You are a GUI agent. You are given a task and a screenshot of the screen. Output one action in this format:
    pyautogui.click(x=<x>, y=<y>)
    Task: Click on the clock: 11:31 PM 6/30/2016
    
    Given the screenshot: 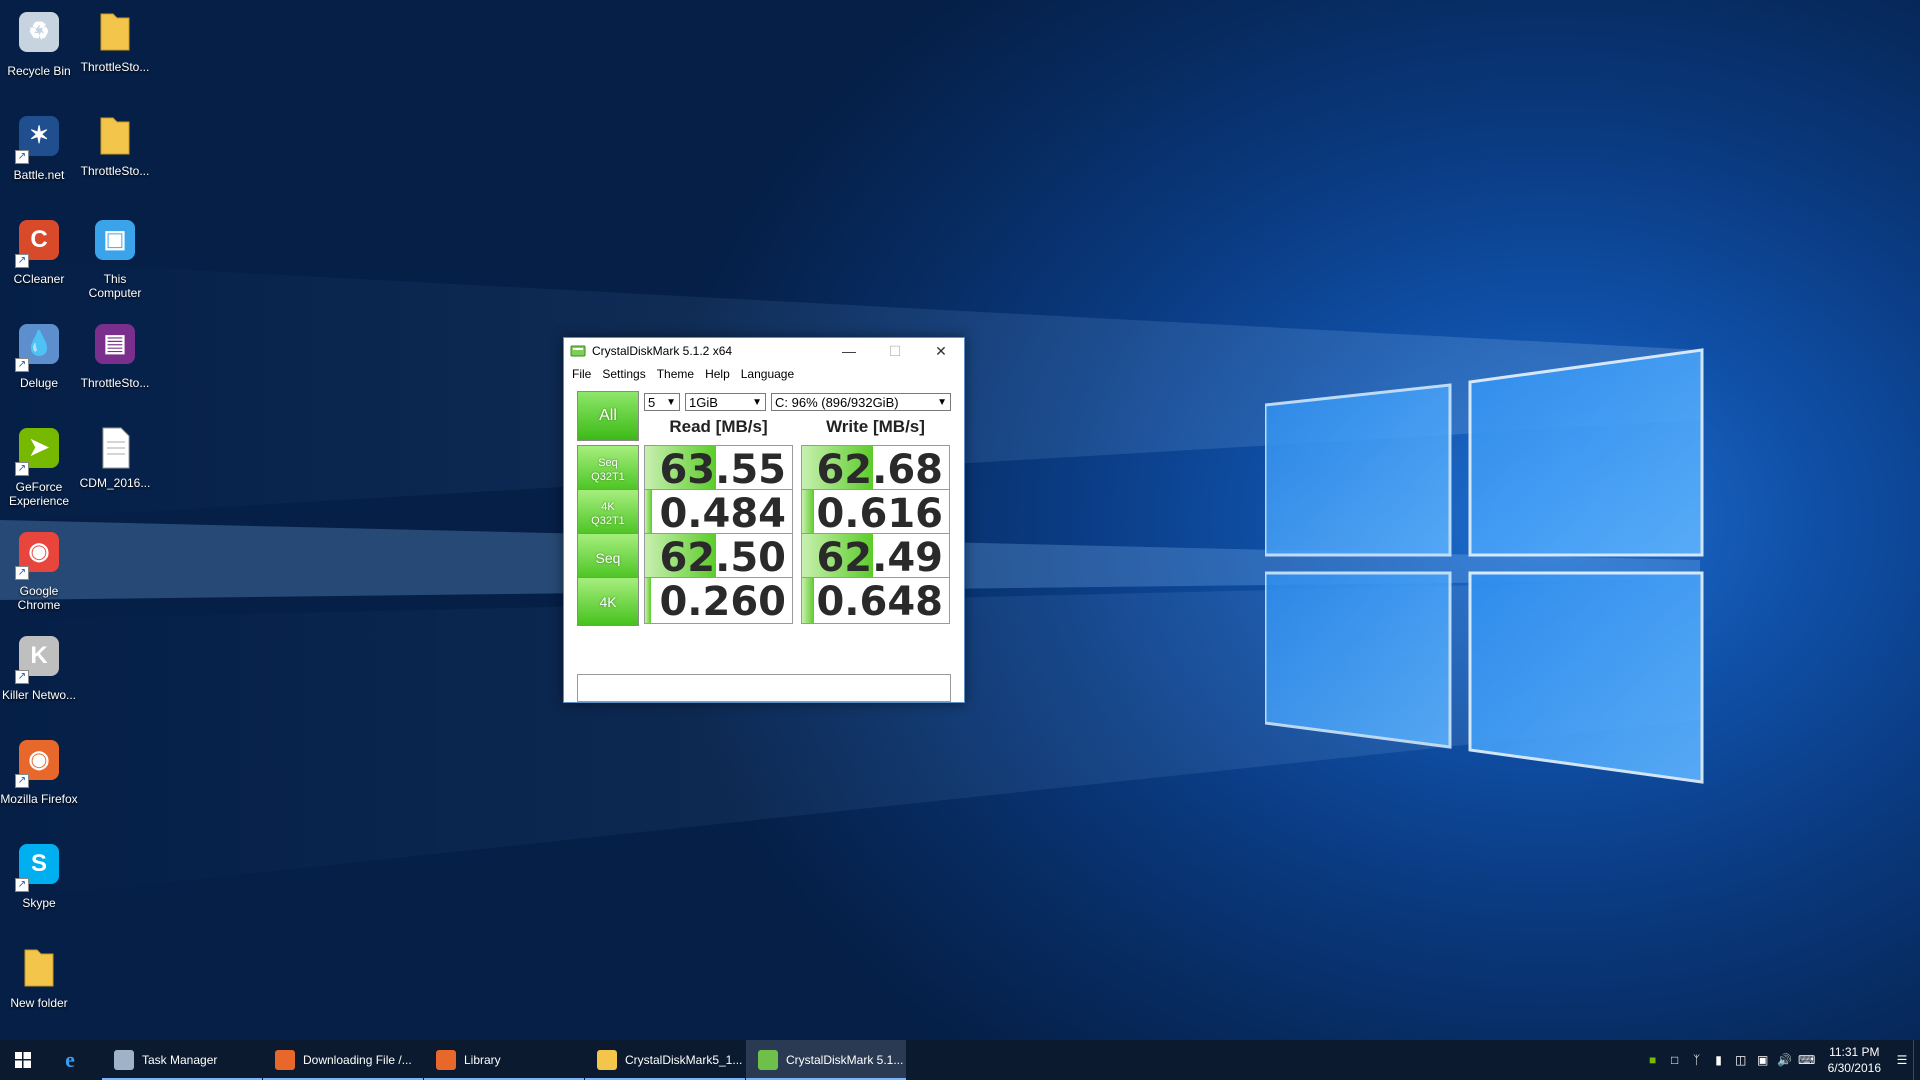 What is the action you would take?
    pyautogui.click(x=1854, y=1060)
    